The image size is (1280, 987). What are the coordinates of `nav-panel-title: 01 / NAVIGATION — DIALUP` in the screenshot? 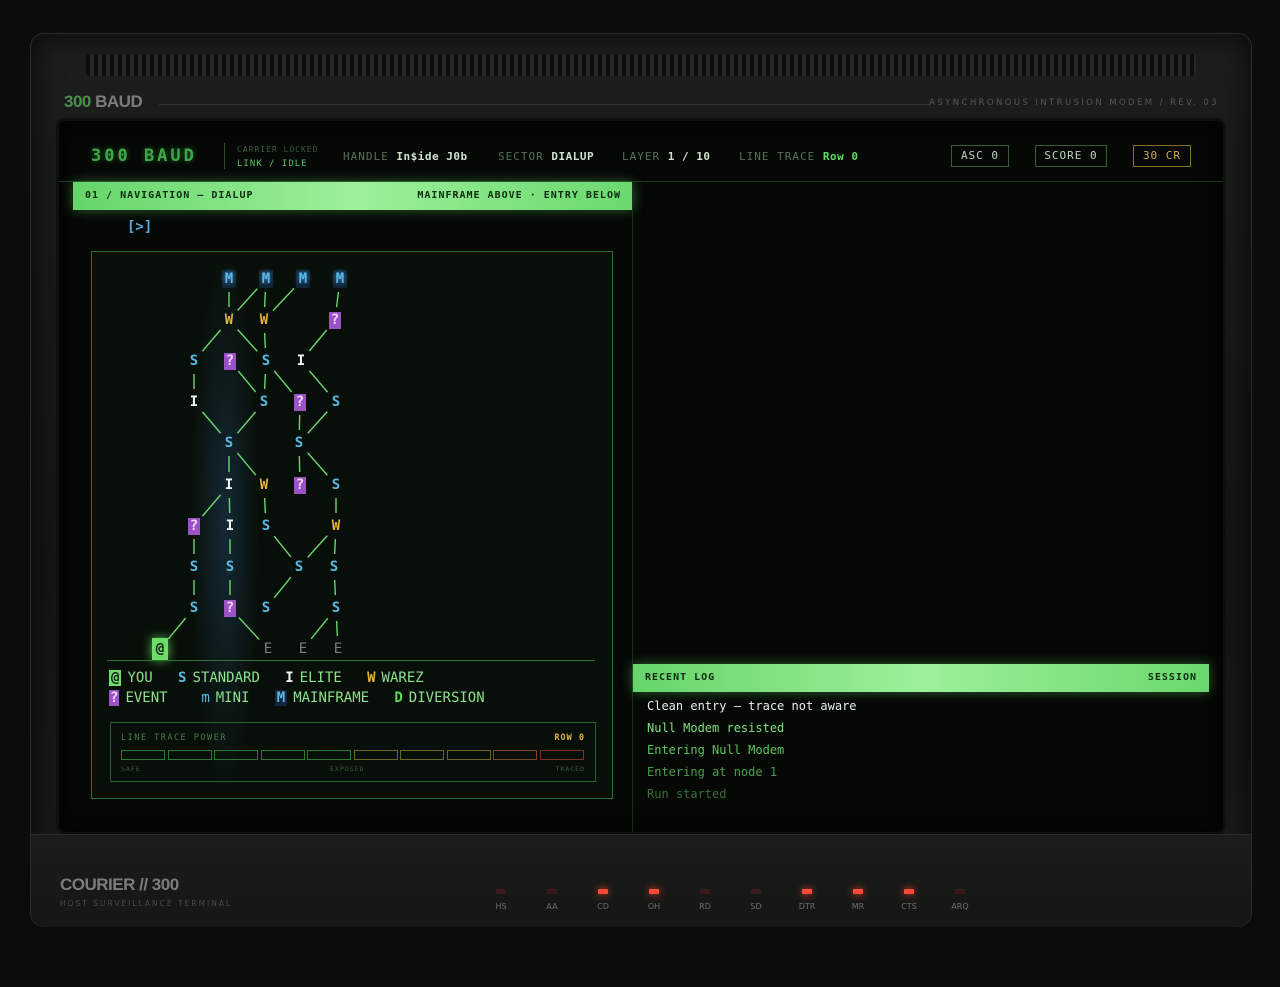 It's located at (169, 195).